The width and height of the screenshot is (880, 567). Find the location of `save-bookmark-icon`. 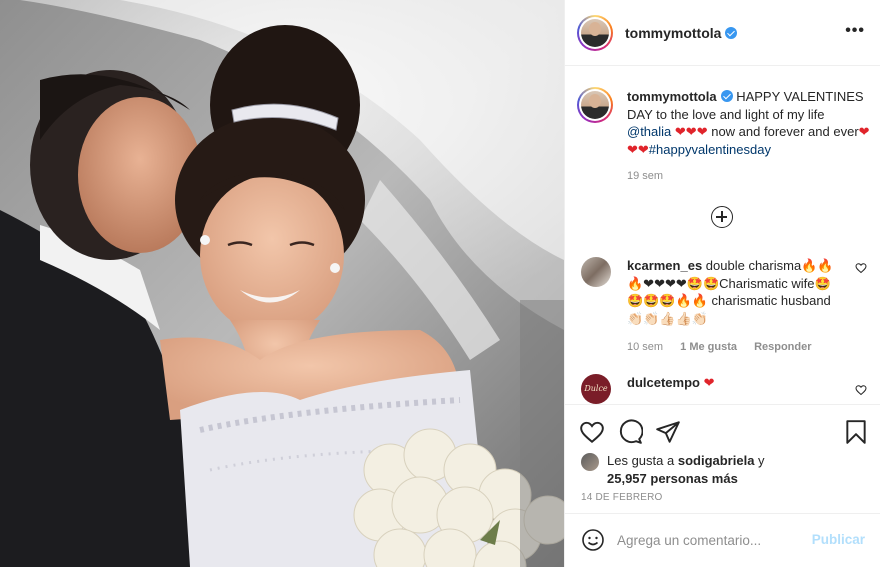

save-bookmark-icon is located at coordinates (856, 432).